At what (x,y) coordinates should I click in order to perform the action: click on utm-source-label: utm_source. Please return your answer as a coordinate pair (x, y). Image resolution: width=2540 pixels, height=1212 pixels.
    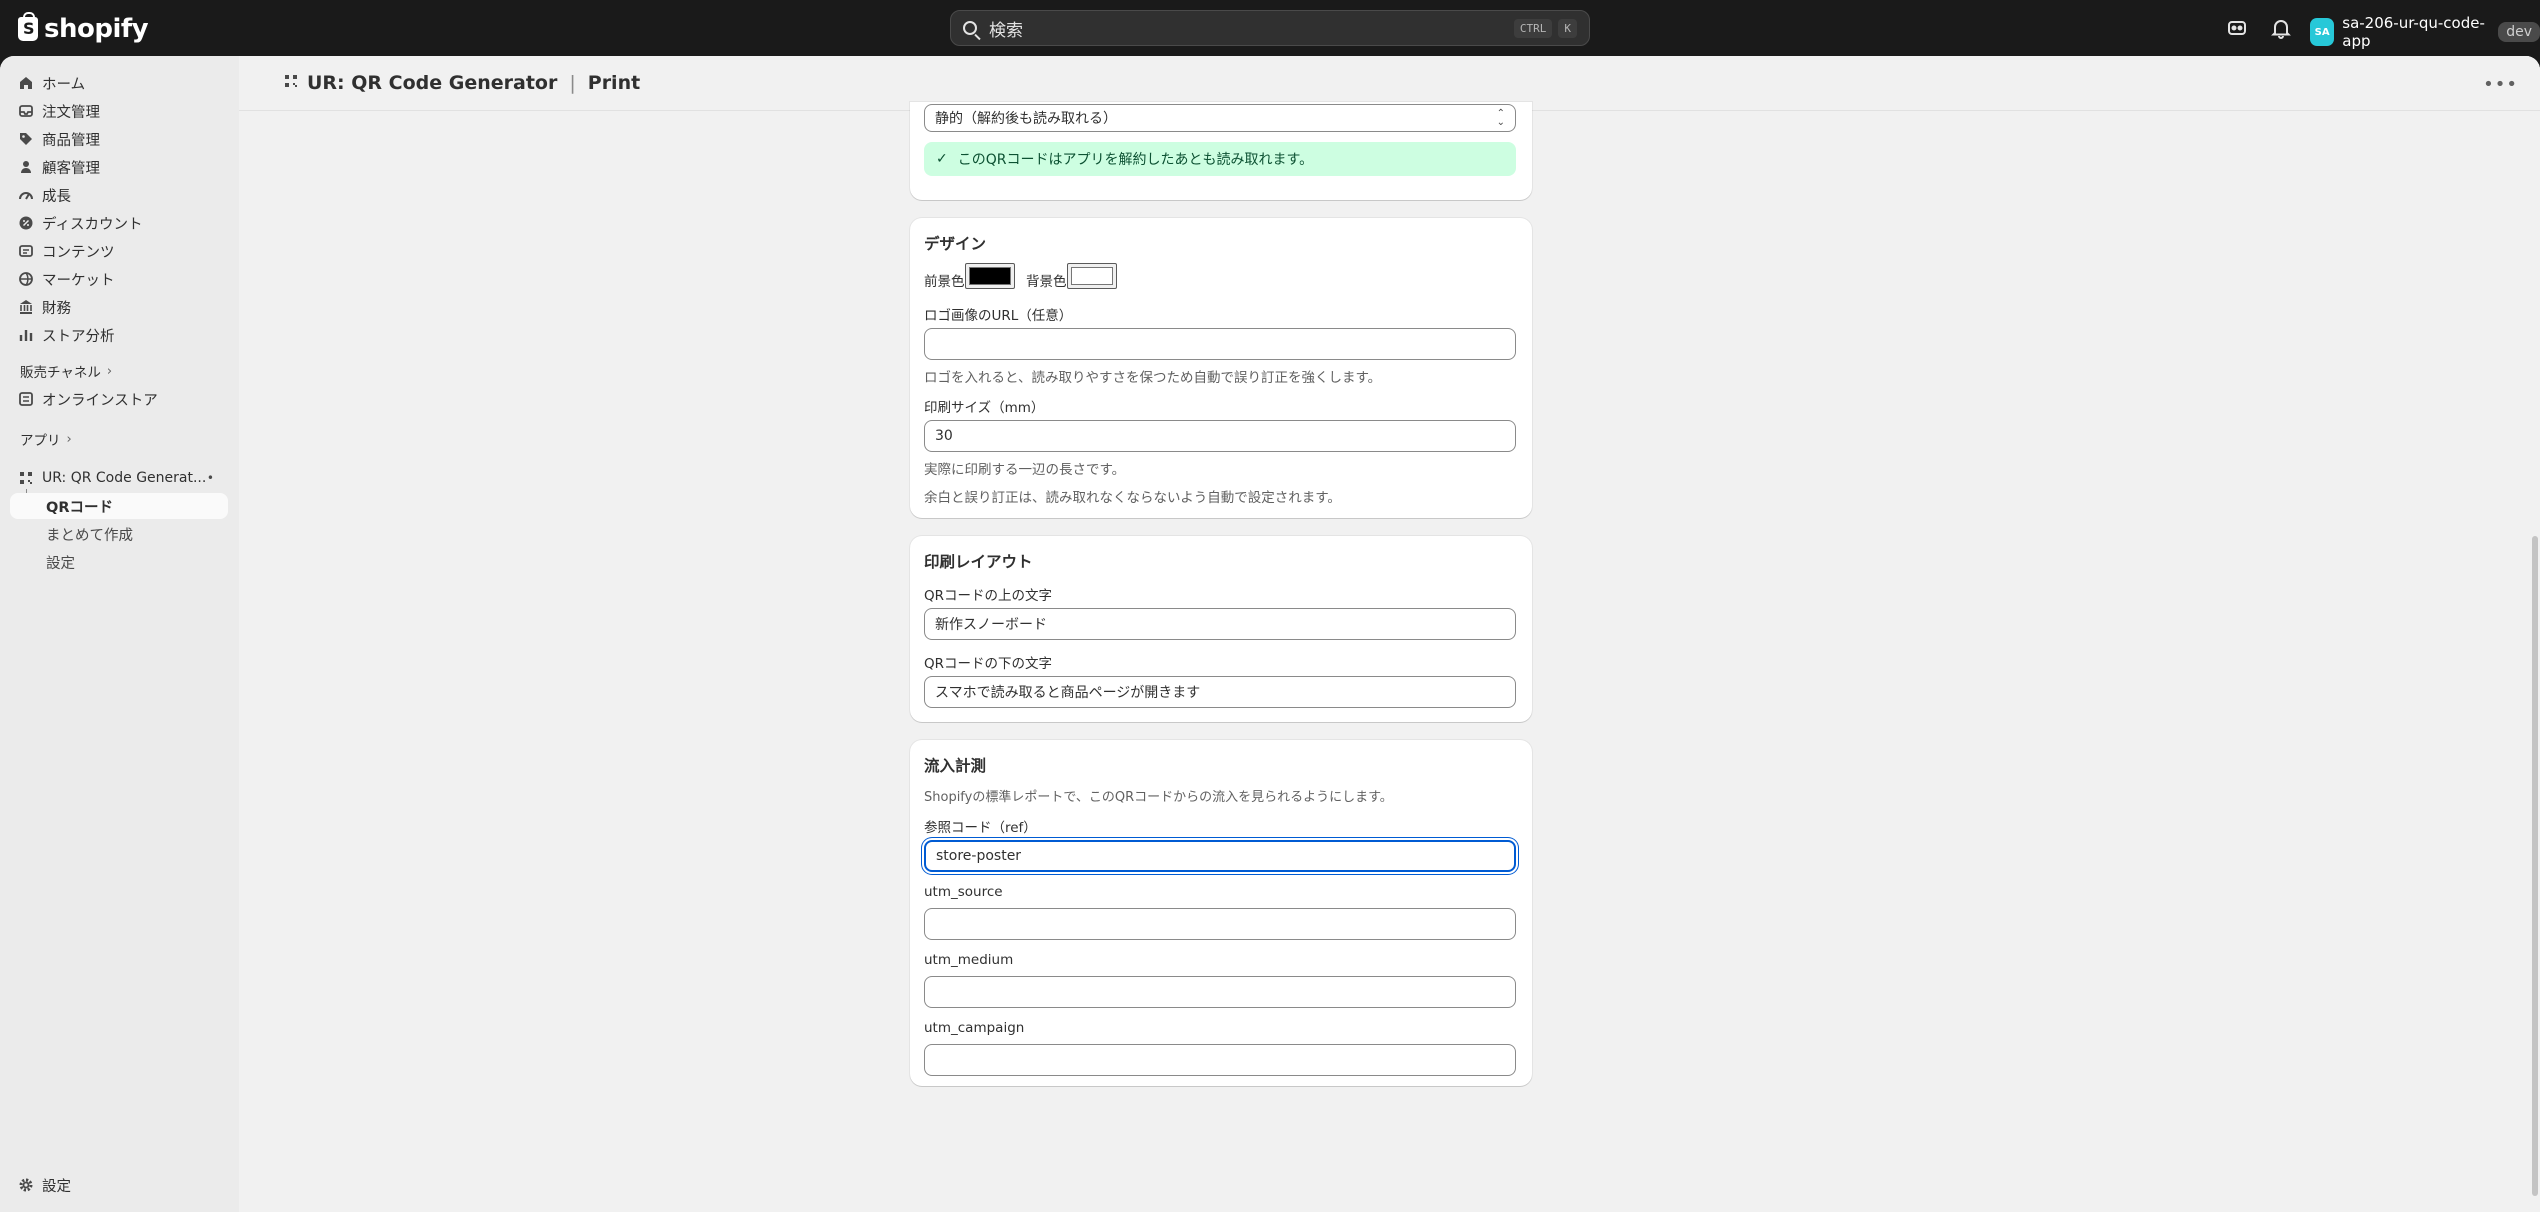
    Looking at the image, I should click on (963, 892).